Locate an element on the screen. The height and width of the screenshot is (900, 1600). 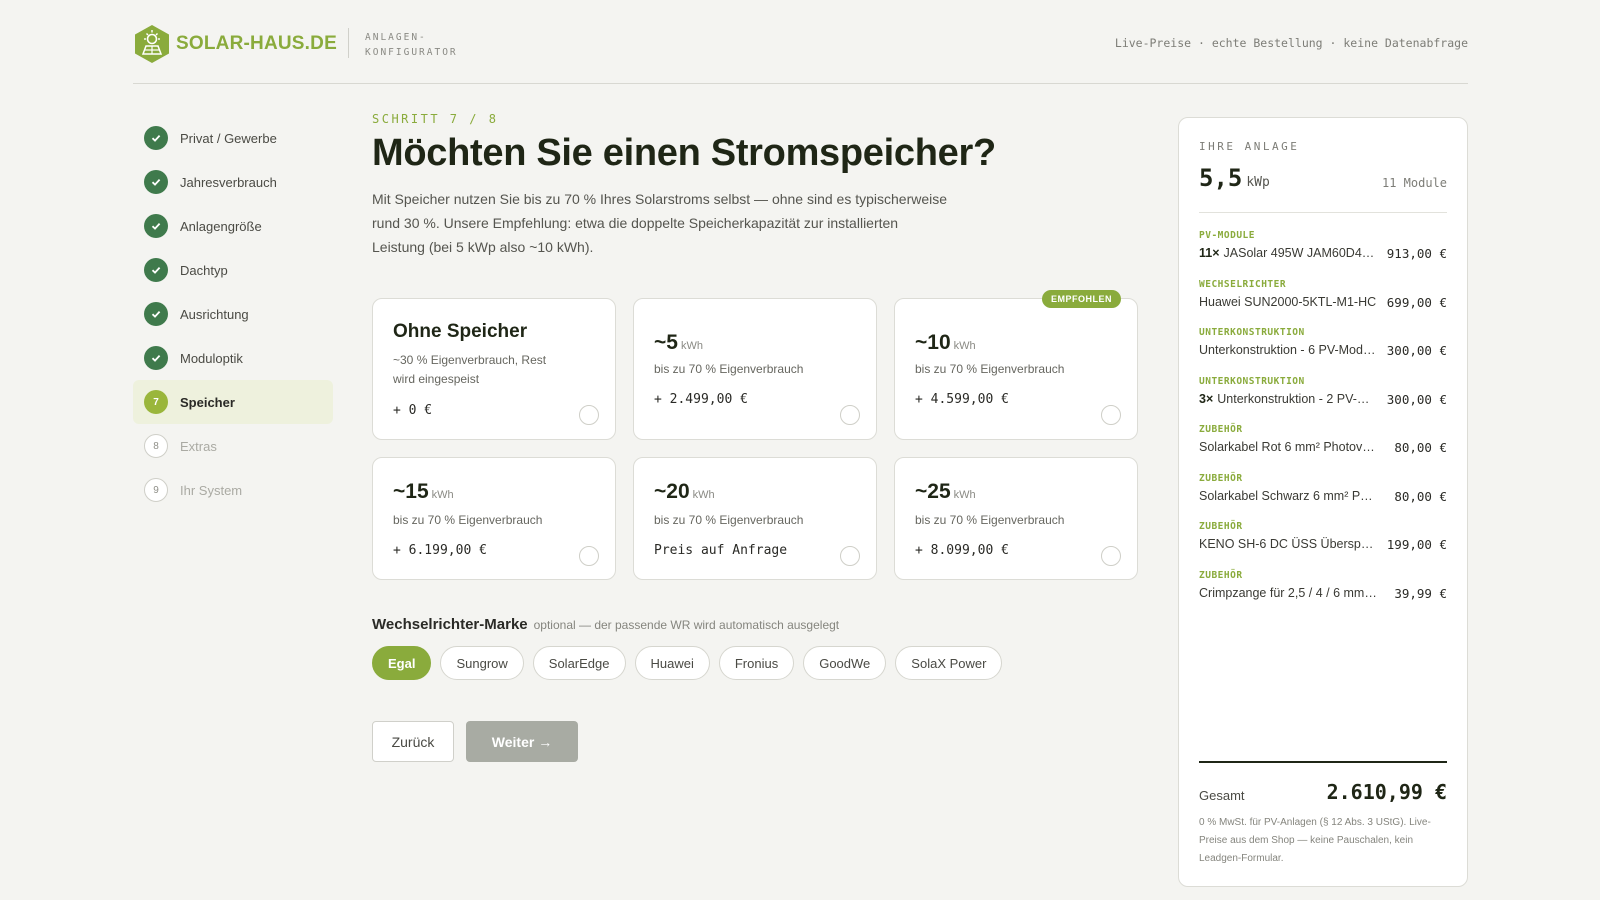
step-label: Anlagengröße is located at coordinates (221, 226).